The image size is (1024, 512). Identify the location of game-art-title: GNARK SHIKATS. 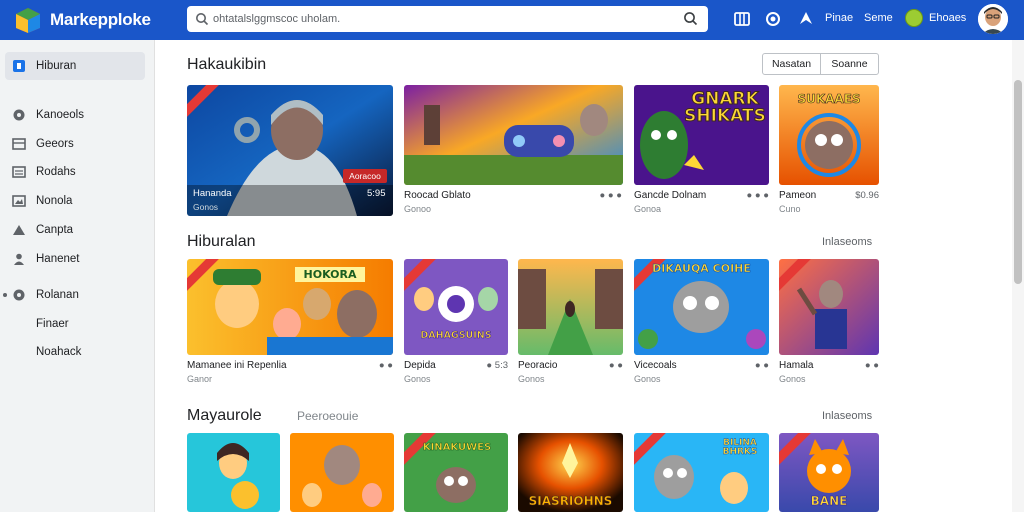
(725, 107).